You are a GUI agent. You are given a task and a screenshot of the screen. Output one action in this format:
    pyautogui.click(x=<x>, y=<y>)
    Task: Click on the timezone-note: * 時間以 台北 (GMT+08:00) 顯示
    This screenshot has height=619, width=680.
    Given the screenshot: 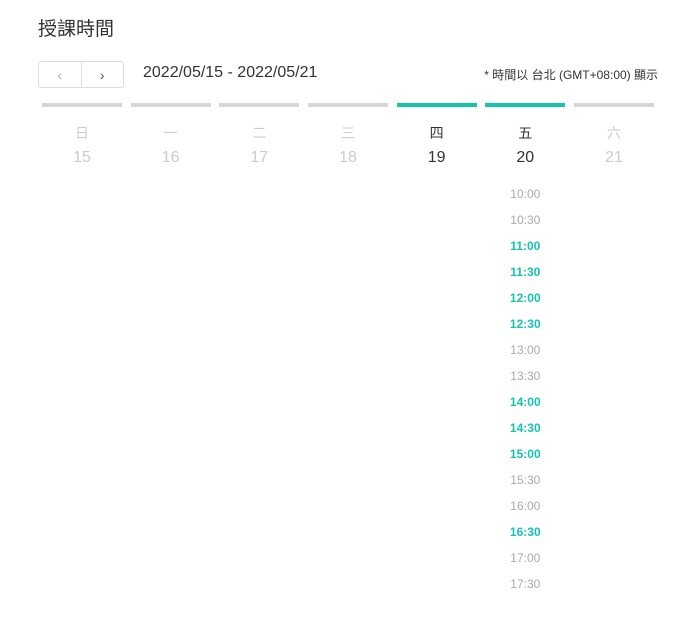 What is the action you would take?
    pyautogui.click(x=571, y=75)
    